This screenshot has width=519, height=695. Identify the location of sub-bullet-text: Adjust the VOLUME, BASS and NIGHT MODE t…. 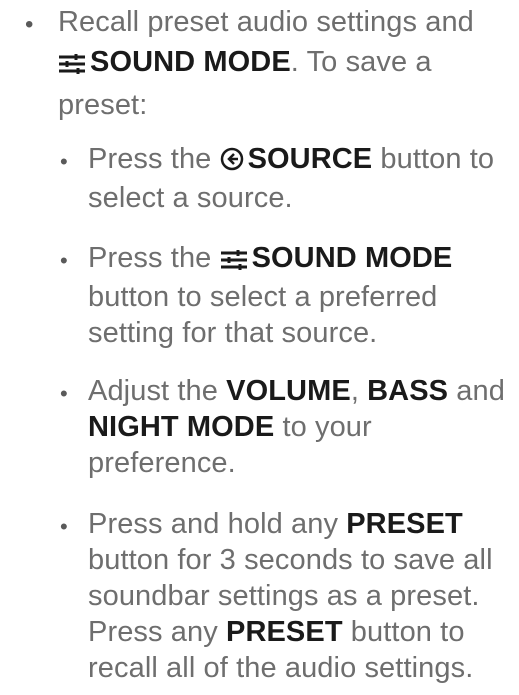
(298, 427).